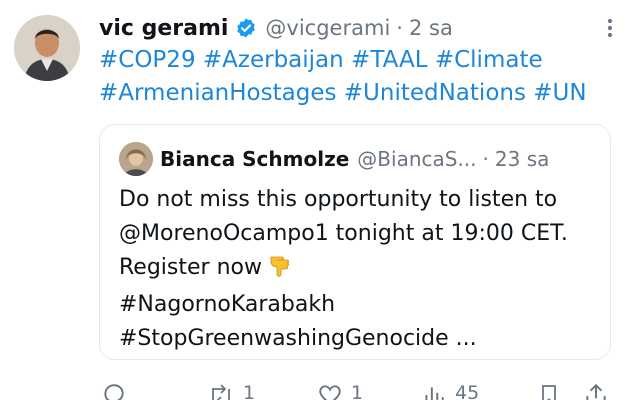  I want to click on tweet-time: 2 sa, so click(431, 28).